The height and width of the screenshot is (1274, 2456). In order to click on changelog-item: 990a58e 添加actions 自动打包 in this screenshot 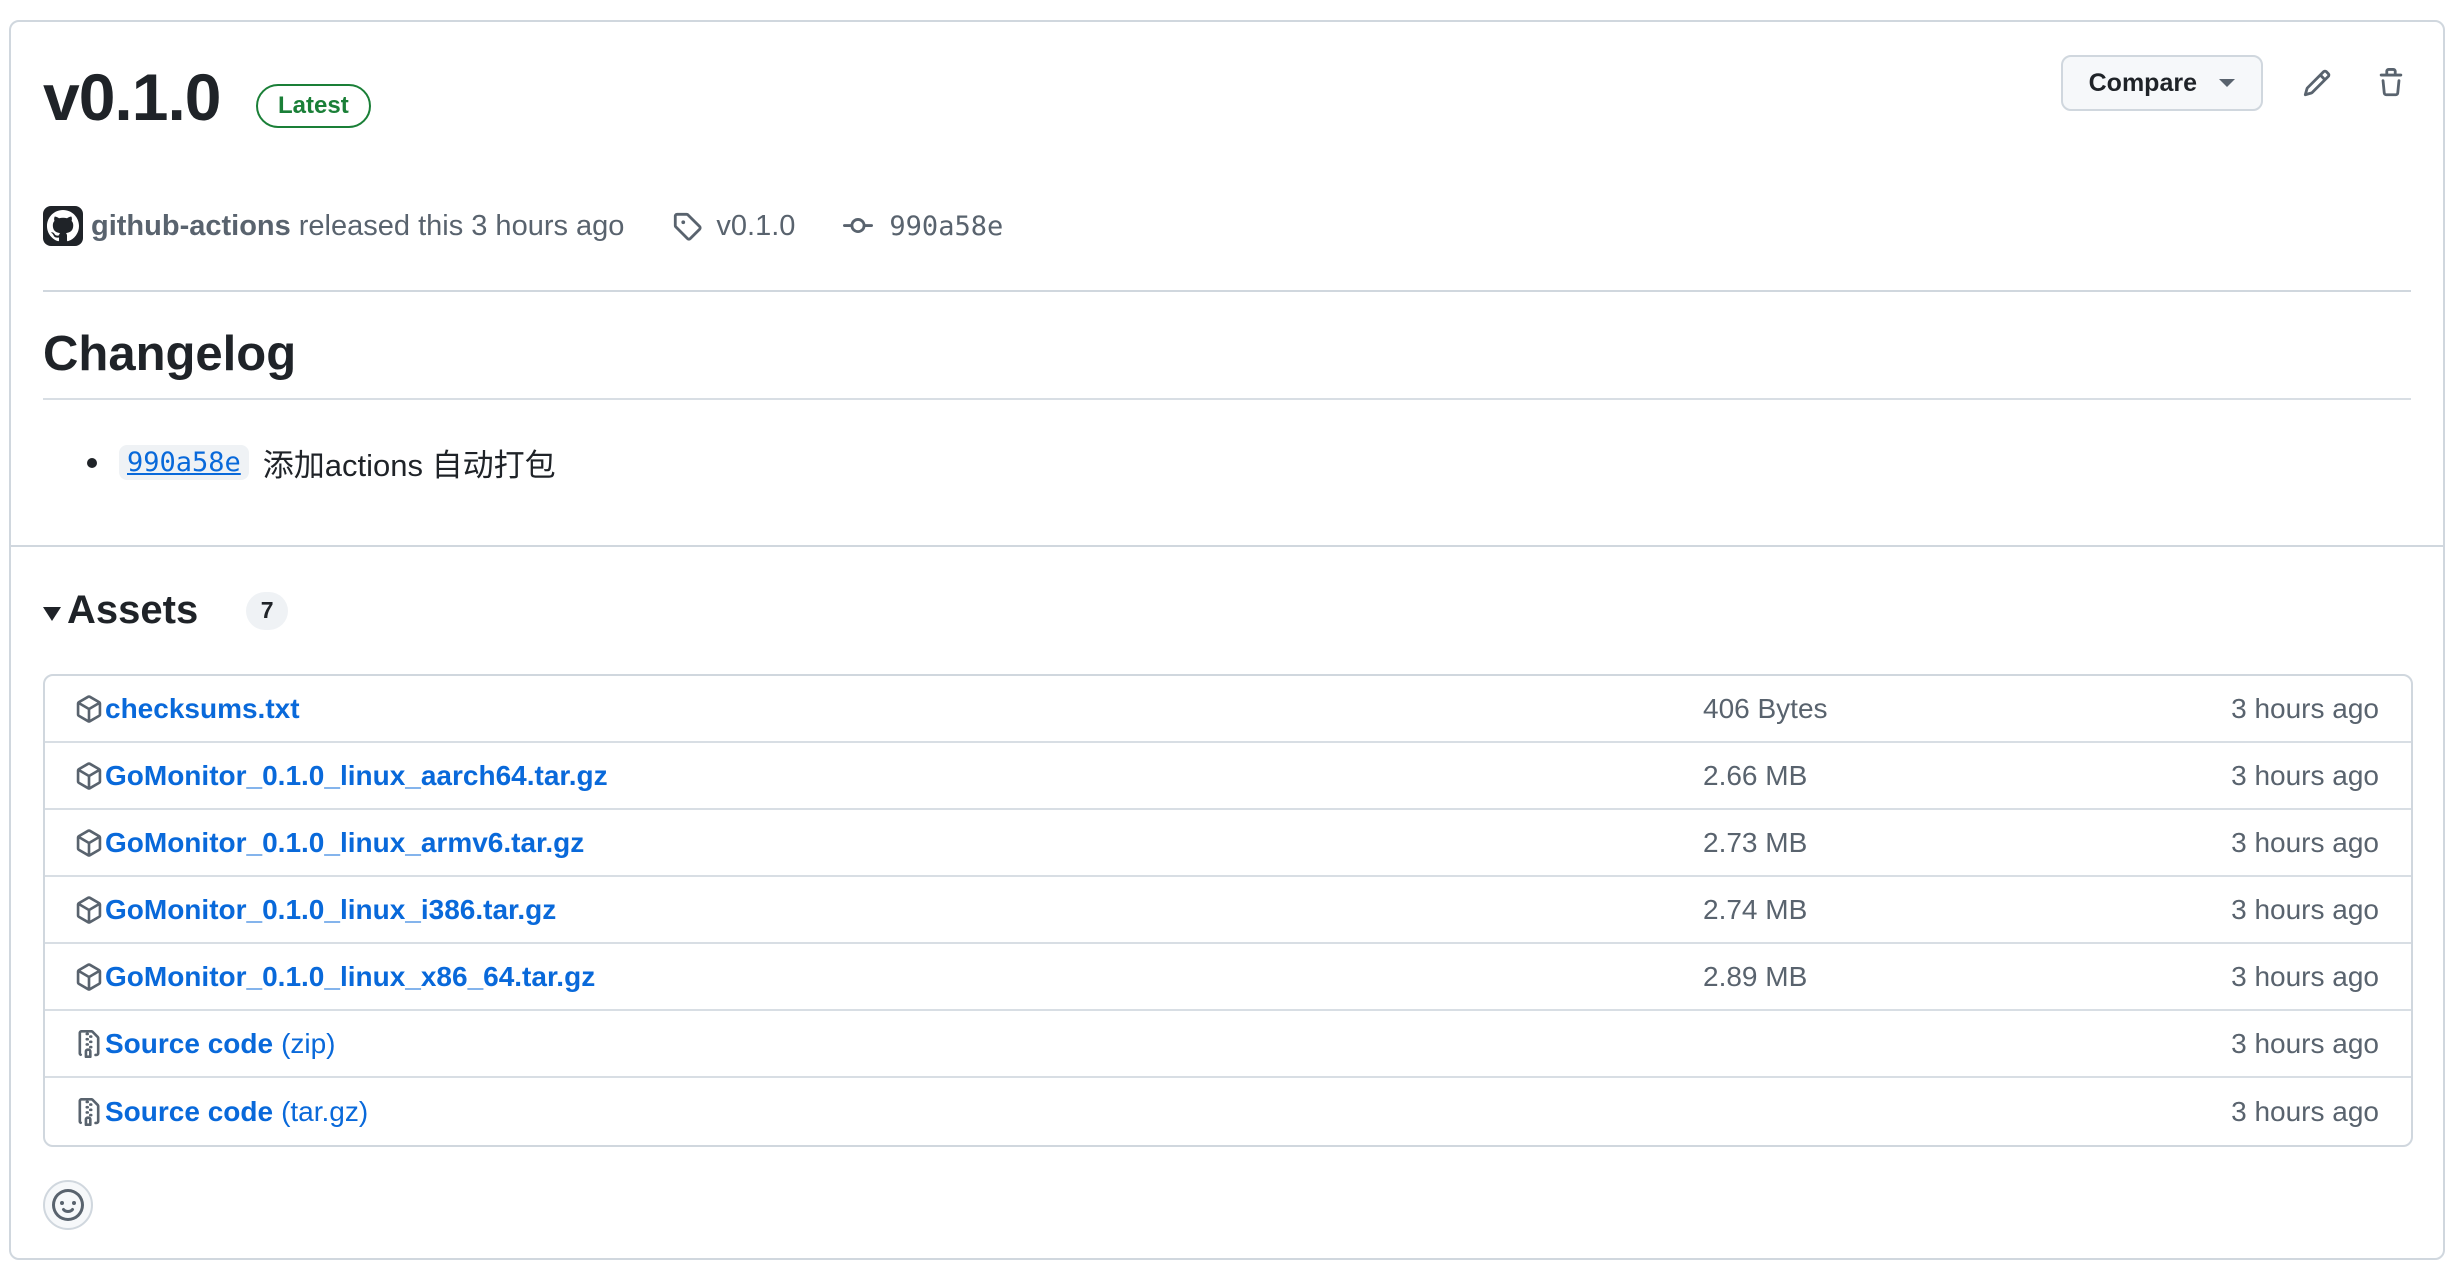, I will do `click(321, 462)`.